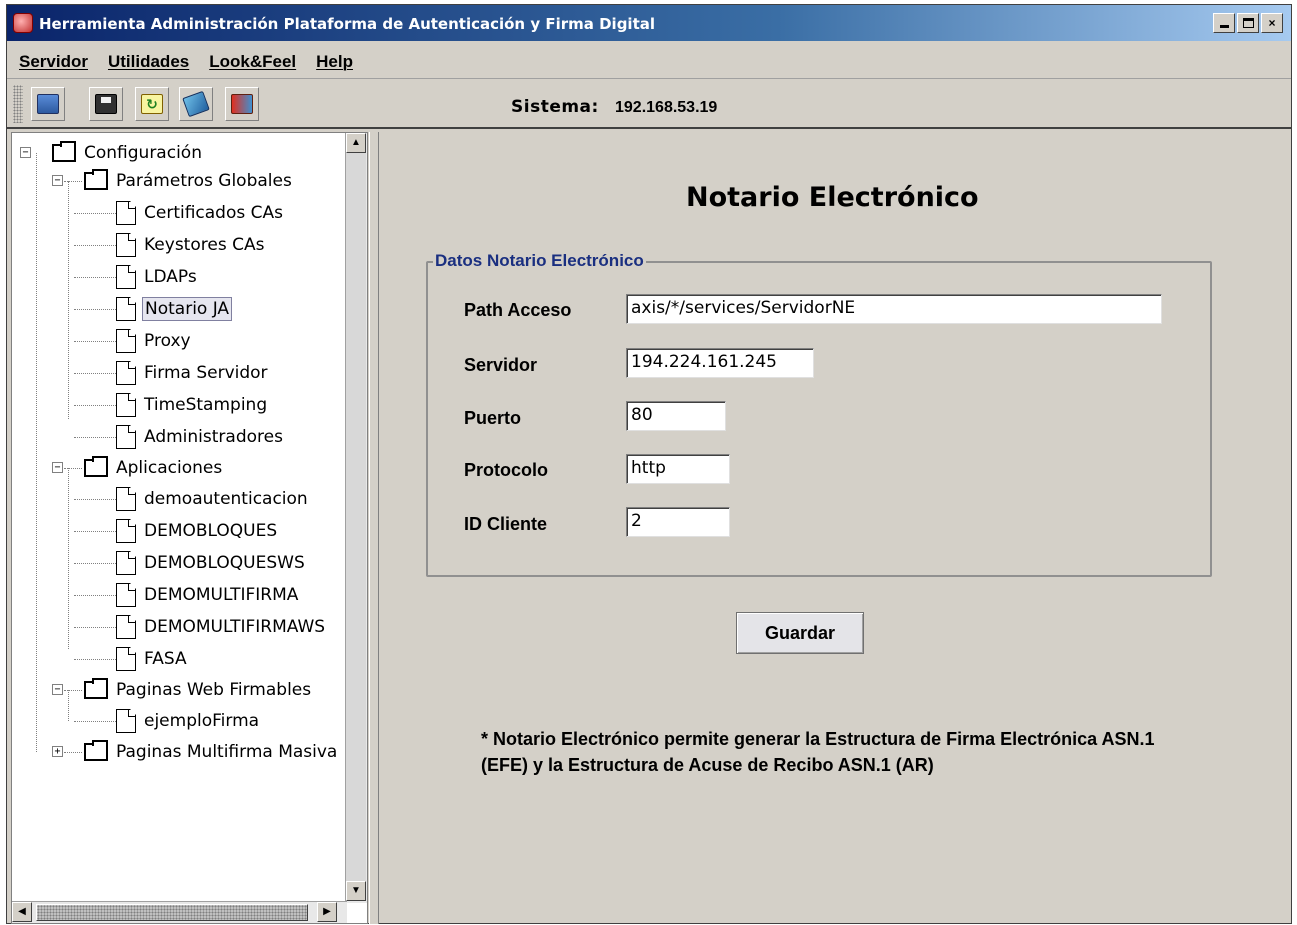 This screenshot has width=1297, height=925. Describe the element at coordinates (213, 499) in the screenshot. I see `tree-item: demoautenticacion` at that location.